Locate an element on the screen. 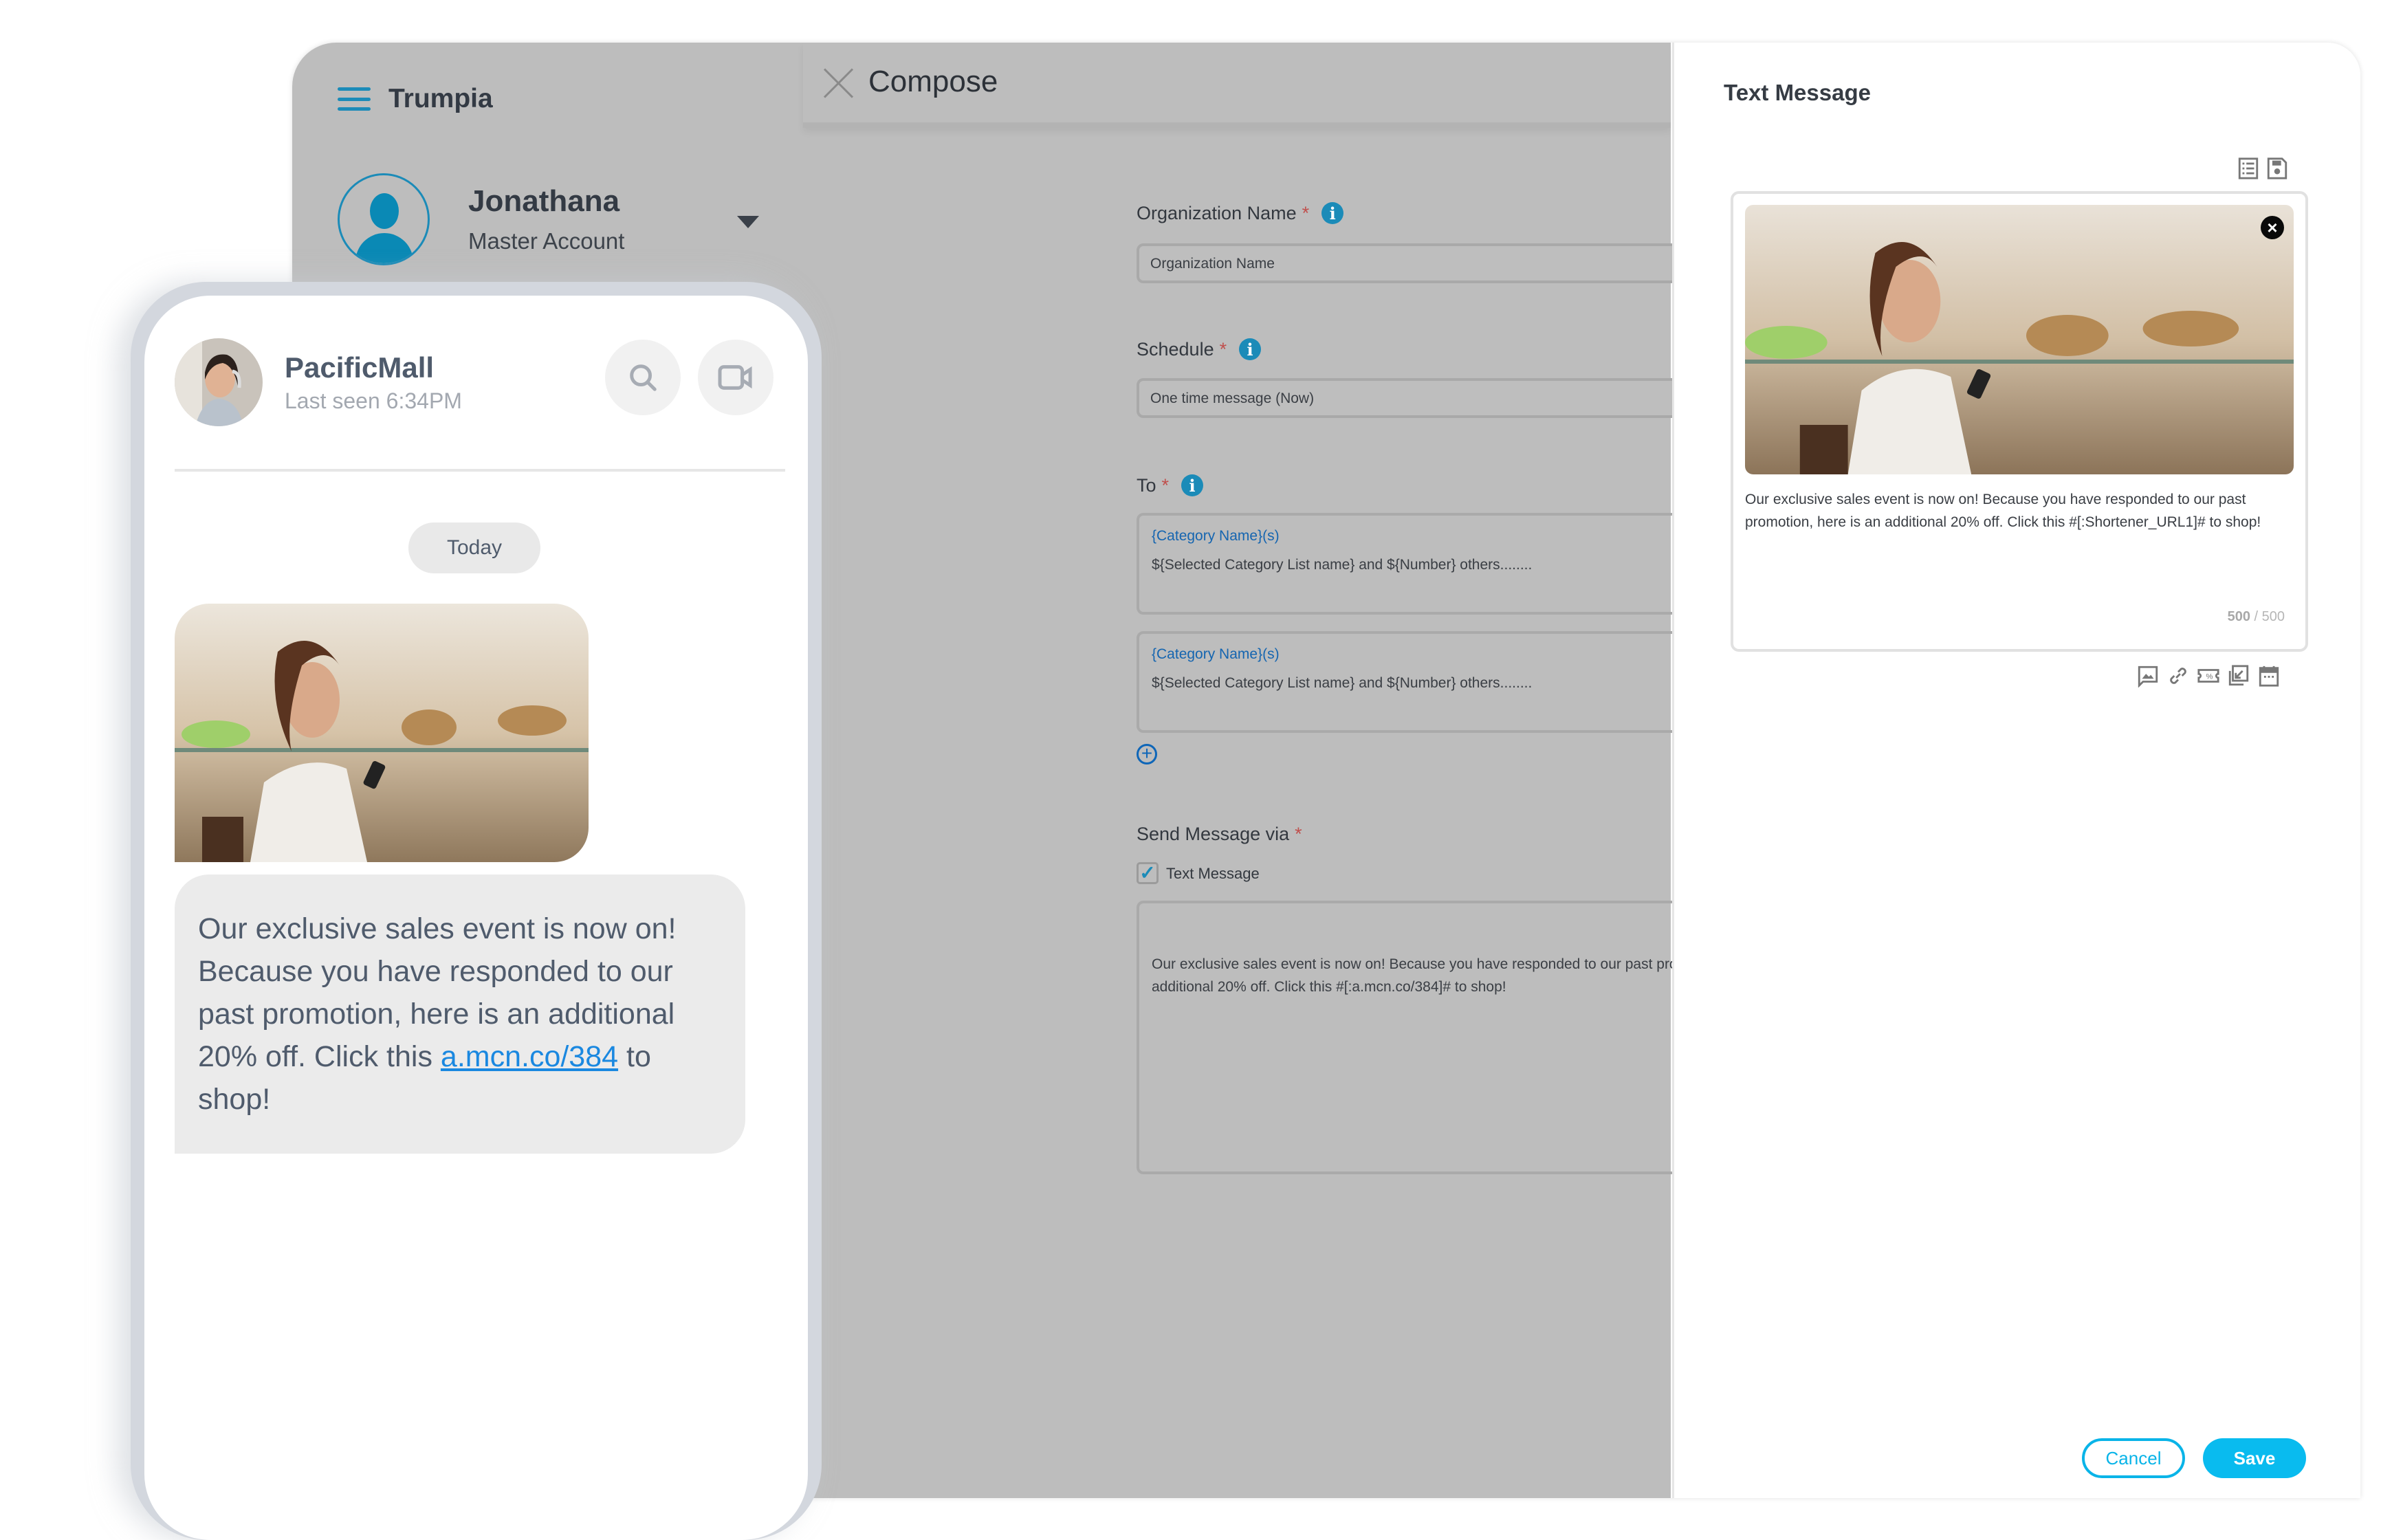 This screenshot has width=2381, height=1540. remove-image-icon: × is located at coordinates (2272, 228).